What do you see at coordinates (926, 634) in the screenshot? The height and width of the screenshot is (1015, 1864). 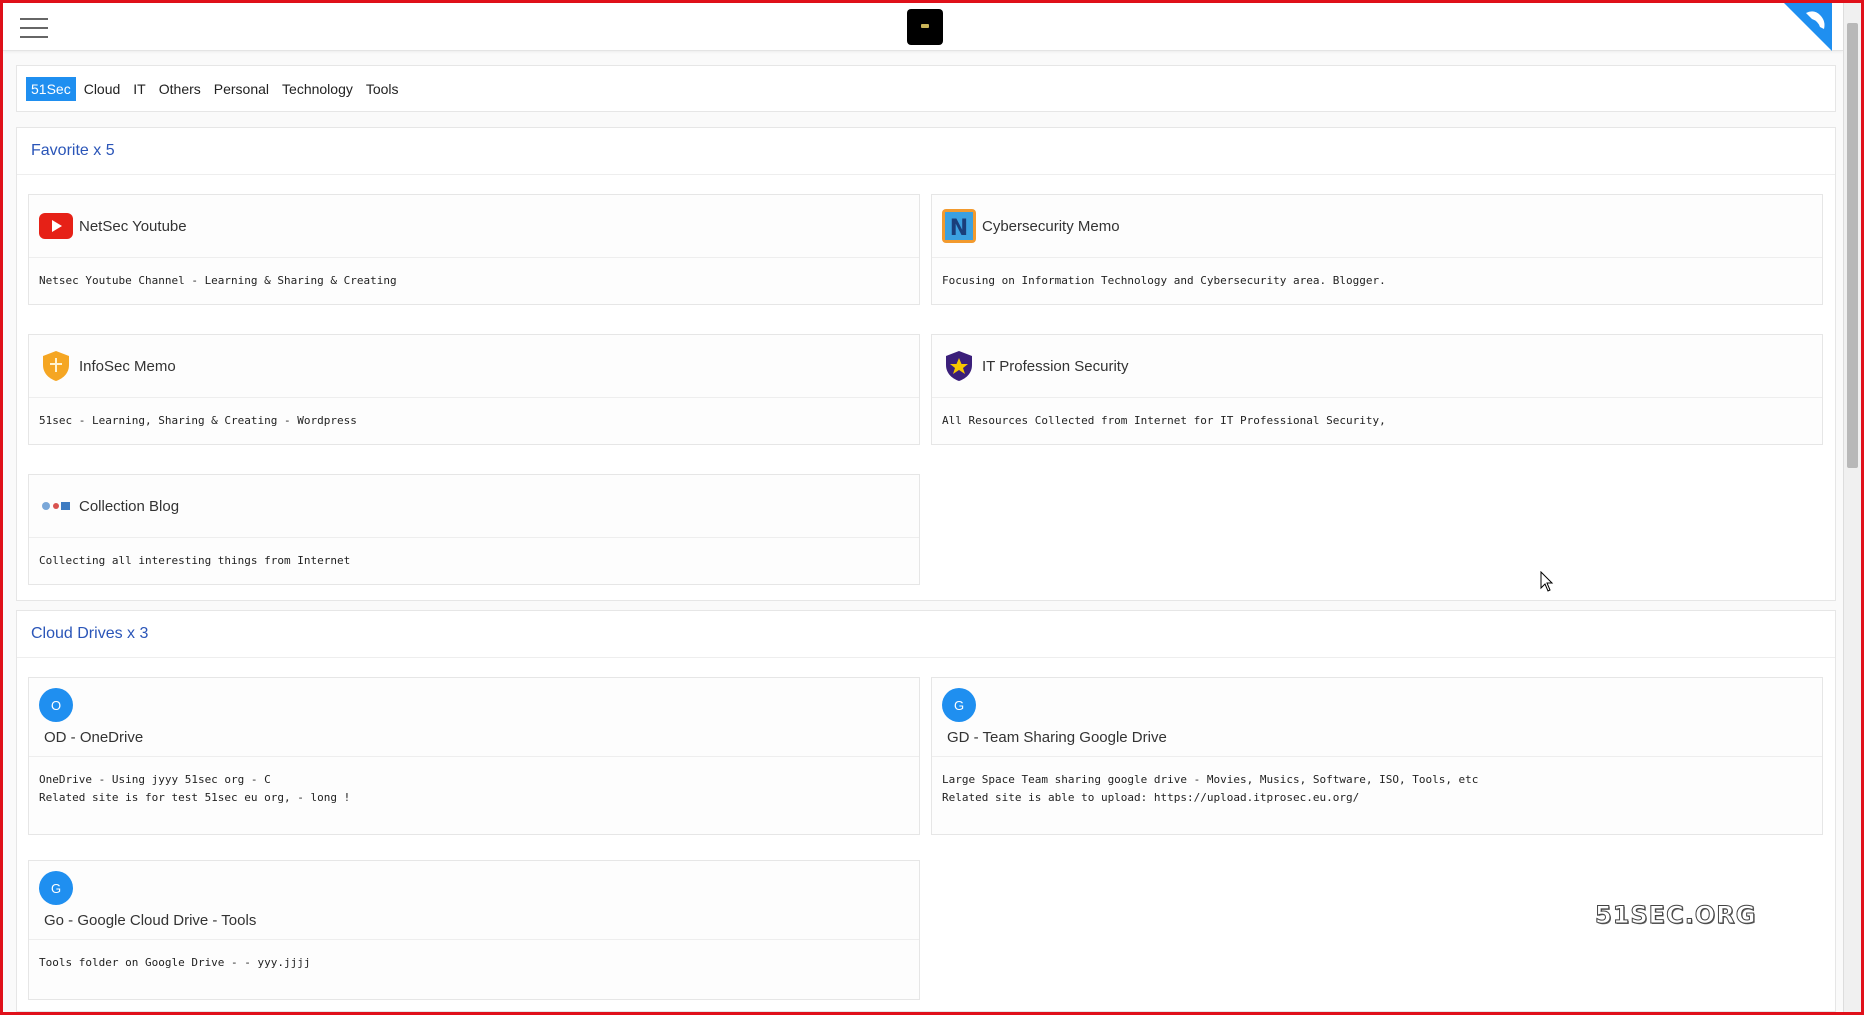 I see `section-title: Cloud Drives x 3` at bounding box center [926, 634].